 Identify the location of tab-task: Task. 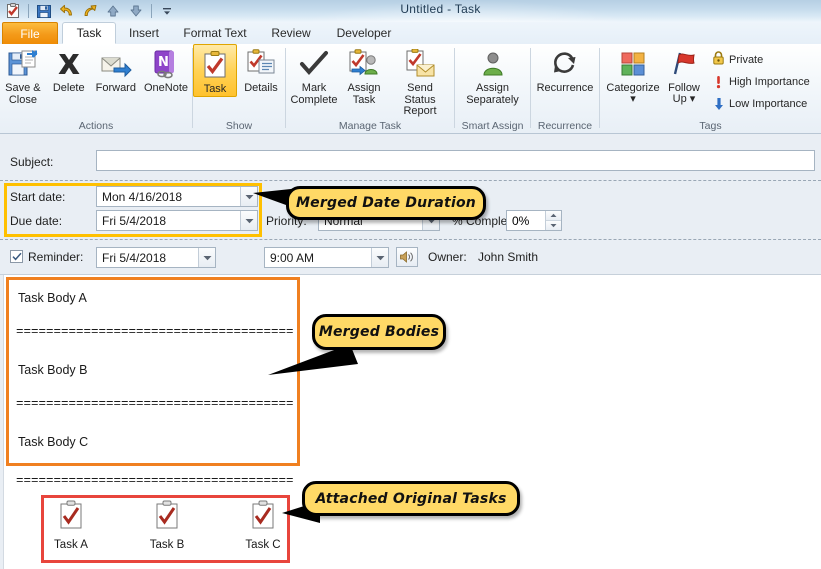
(89, 33).